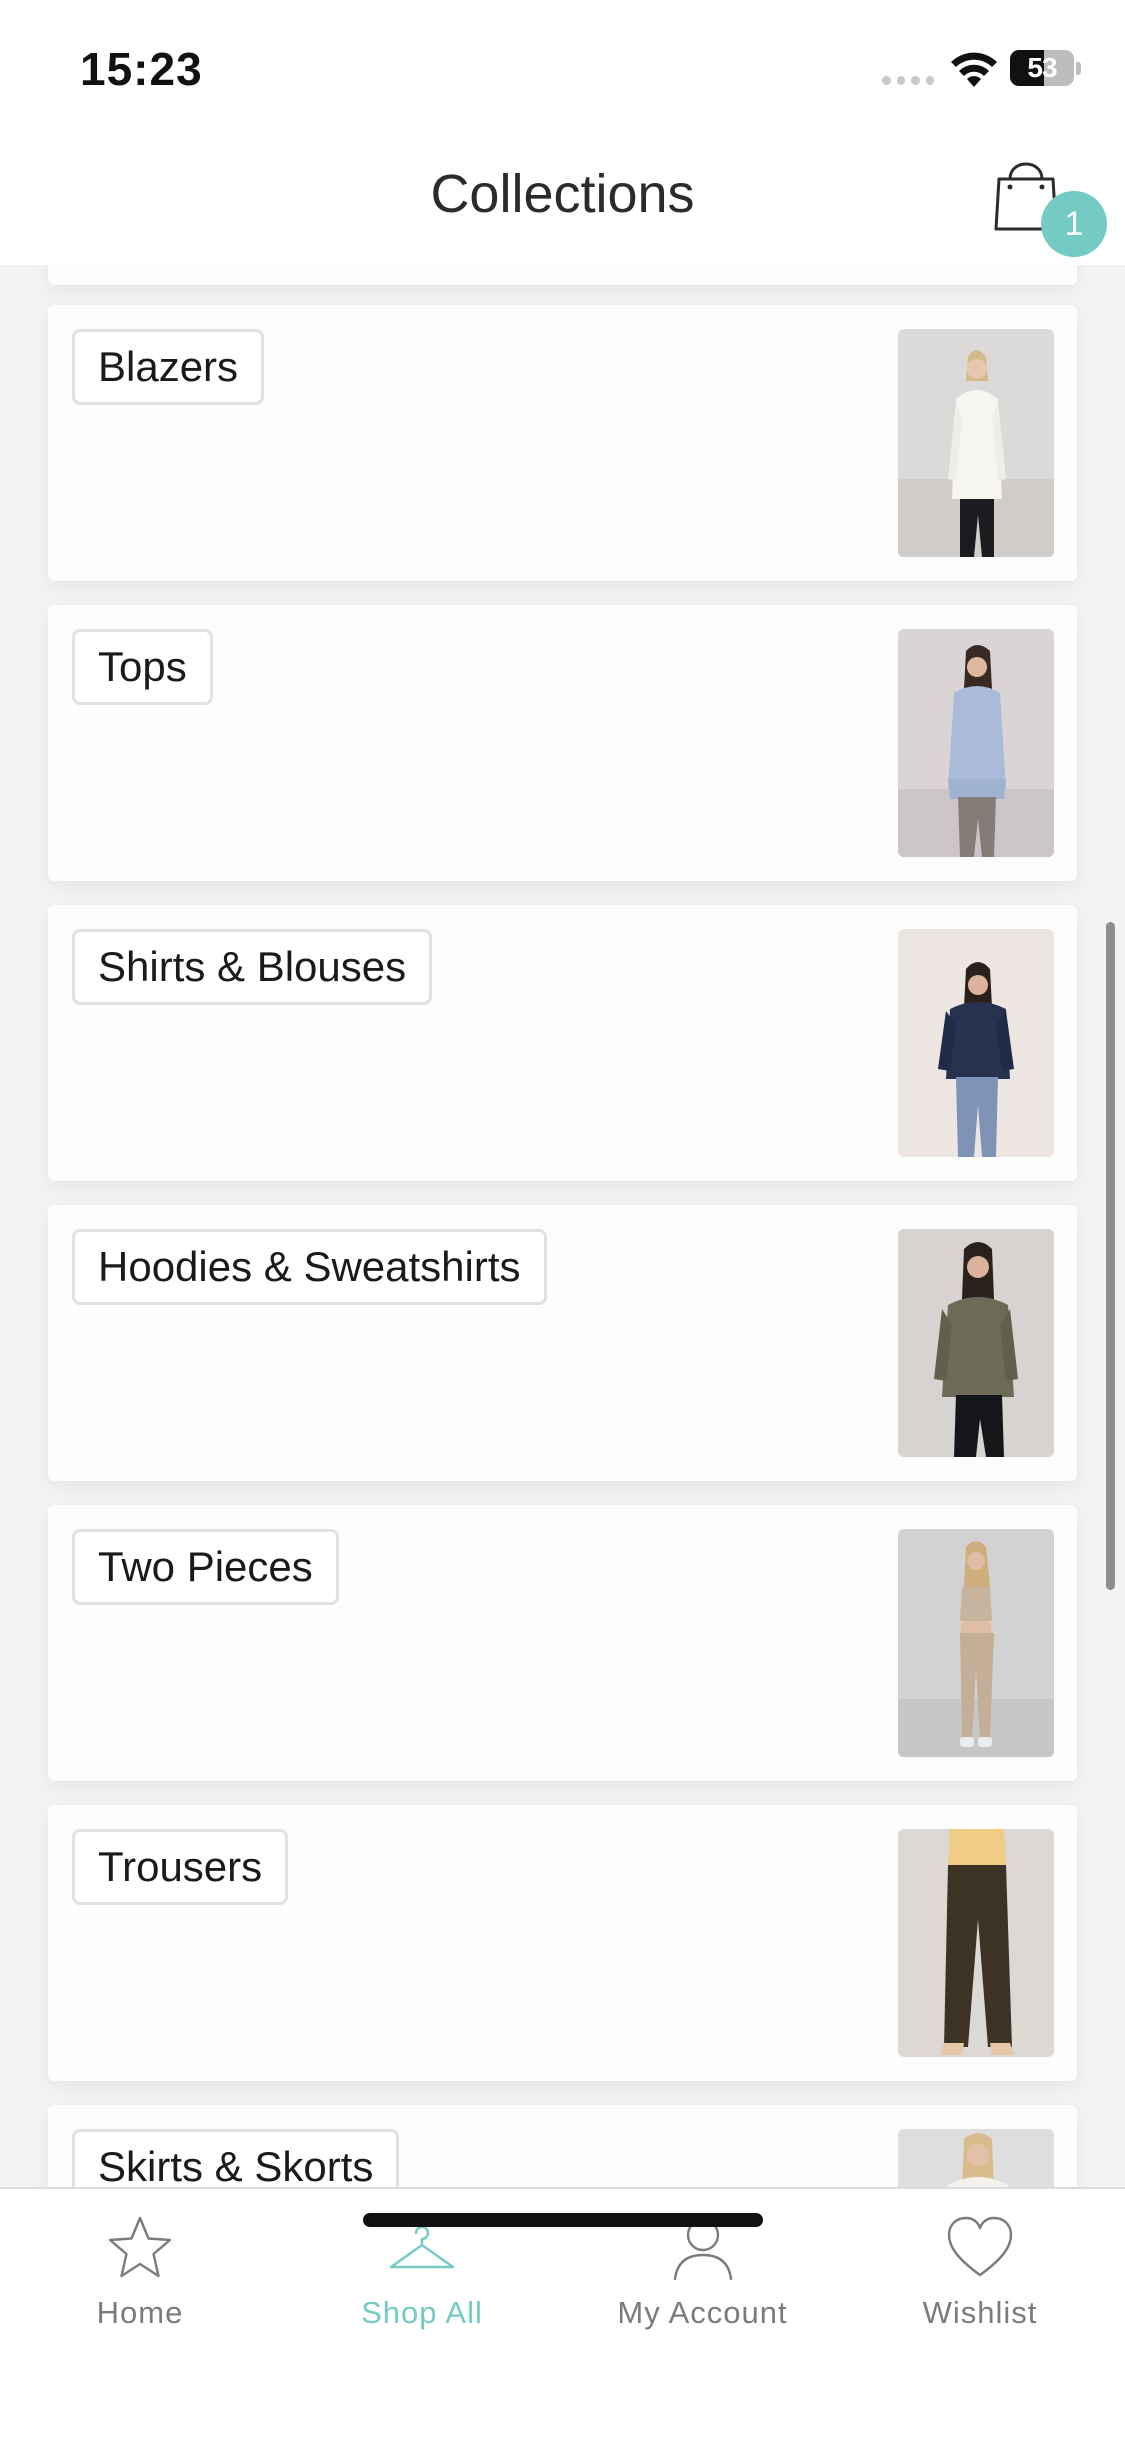 The width and height of the screenshot is (1125, 2438). I want to click on collection-card-shirts-blouses: Shirts & Blouses, so click(562, 1043).